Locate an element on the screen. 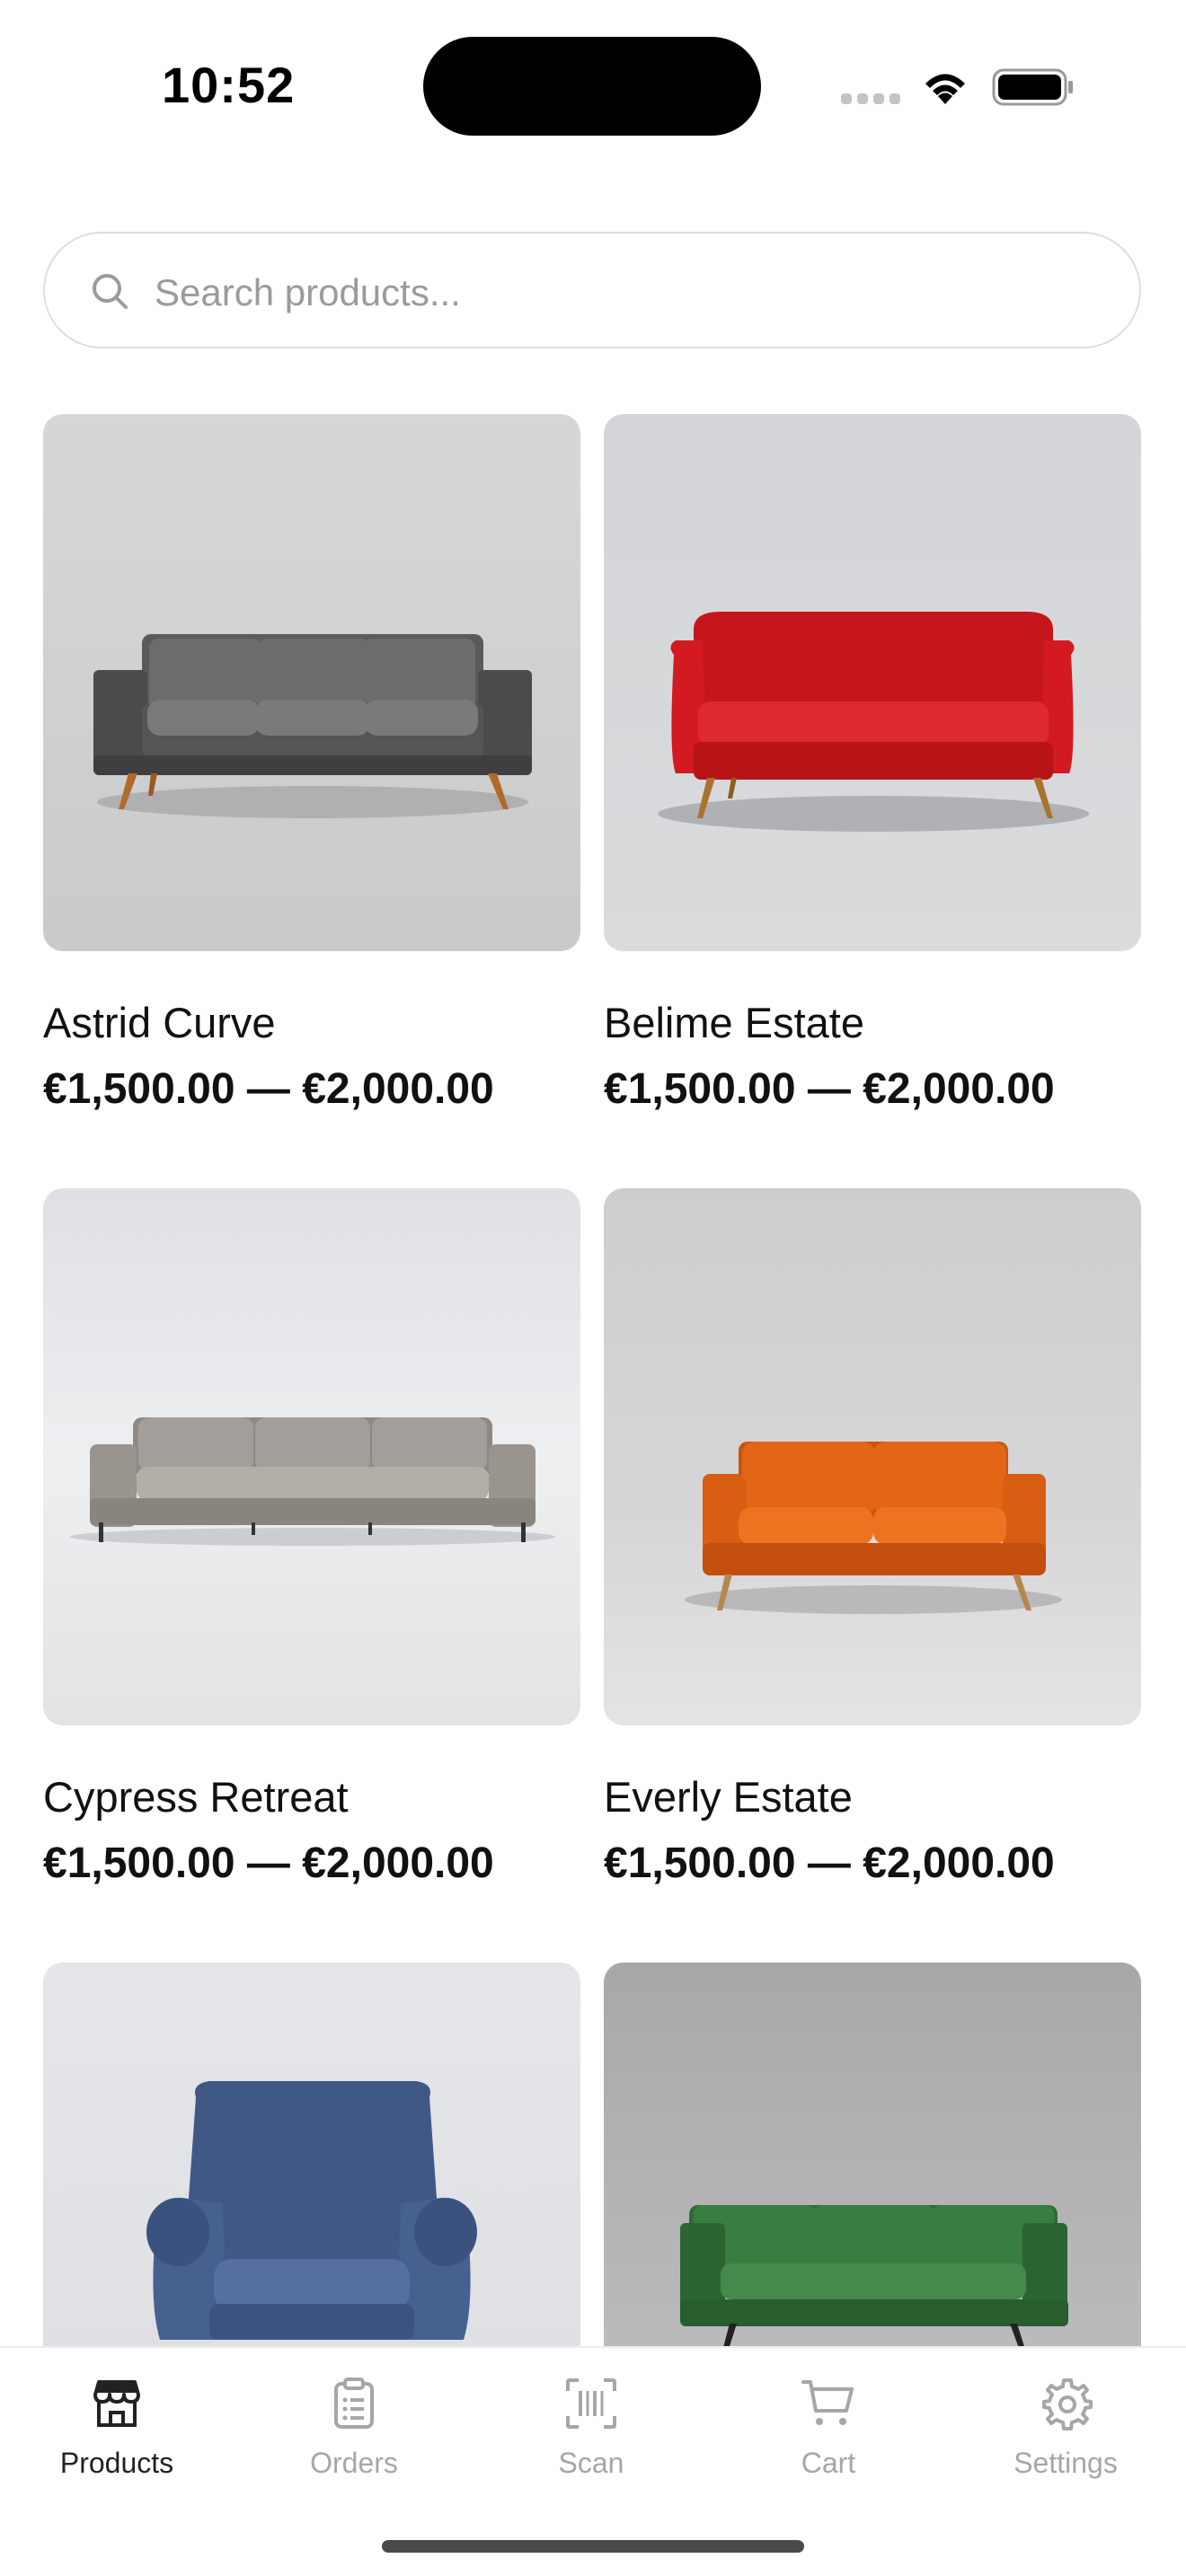 The height and width of the screenshot is (2576, 1186). tab-orders: Orders is located at coordinates (354, 2433).